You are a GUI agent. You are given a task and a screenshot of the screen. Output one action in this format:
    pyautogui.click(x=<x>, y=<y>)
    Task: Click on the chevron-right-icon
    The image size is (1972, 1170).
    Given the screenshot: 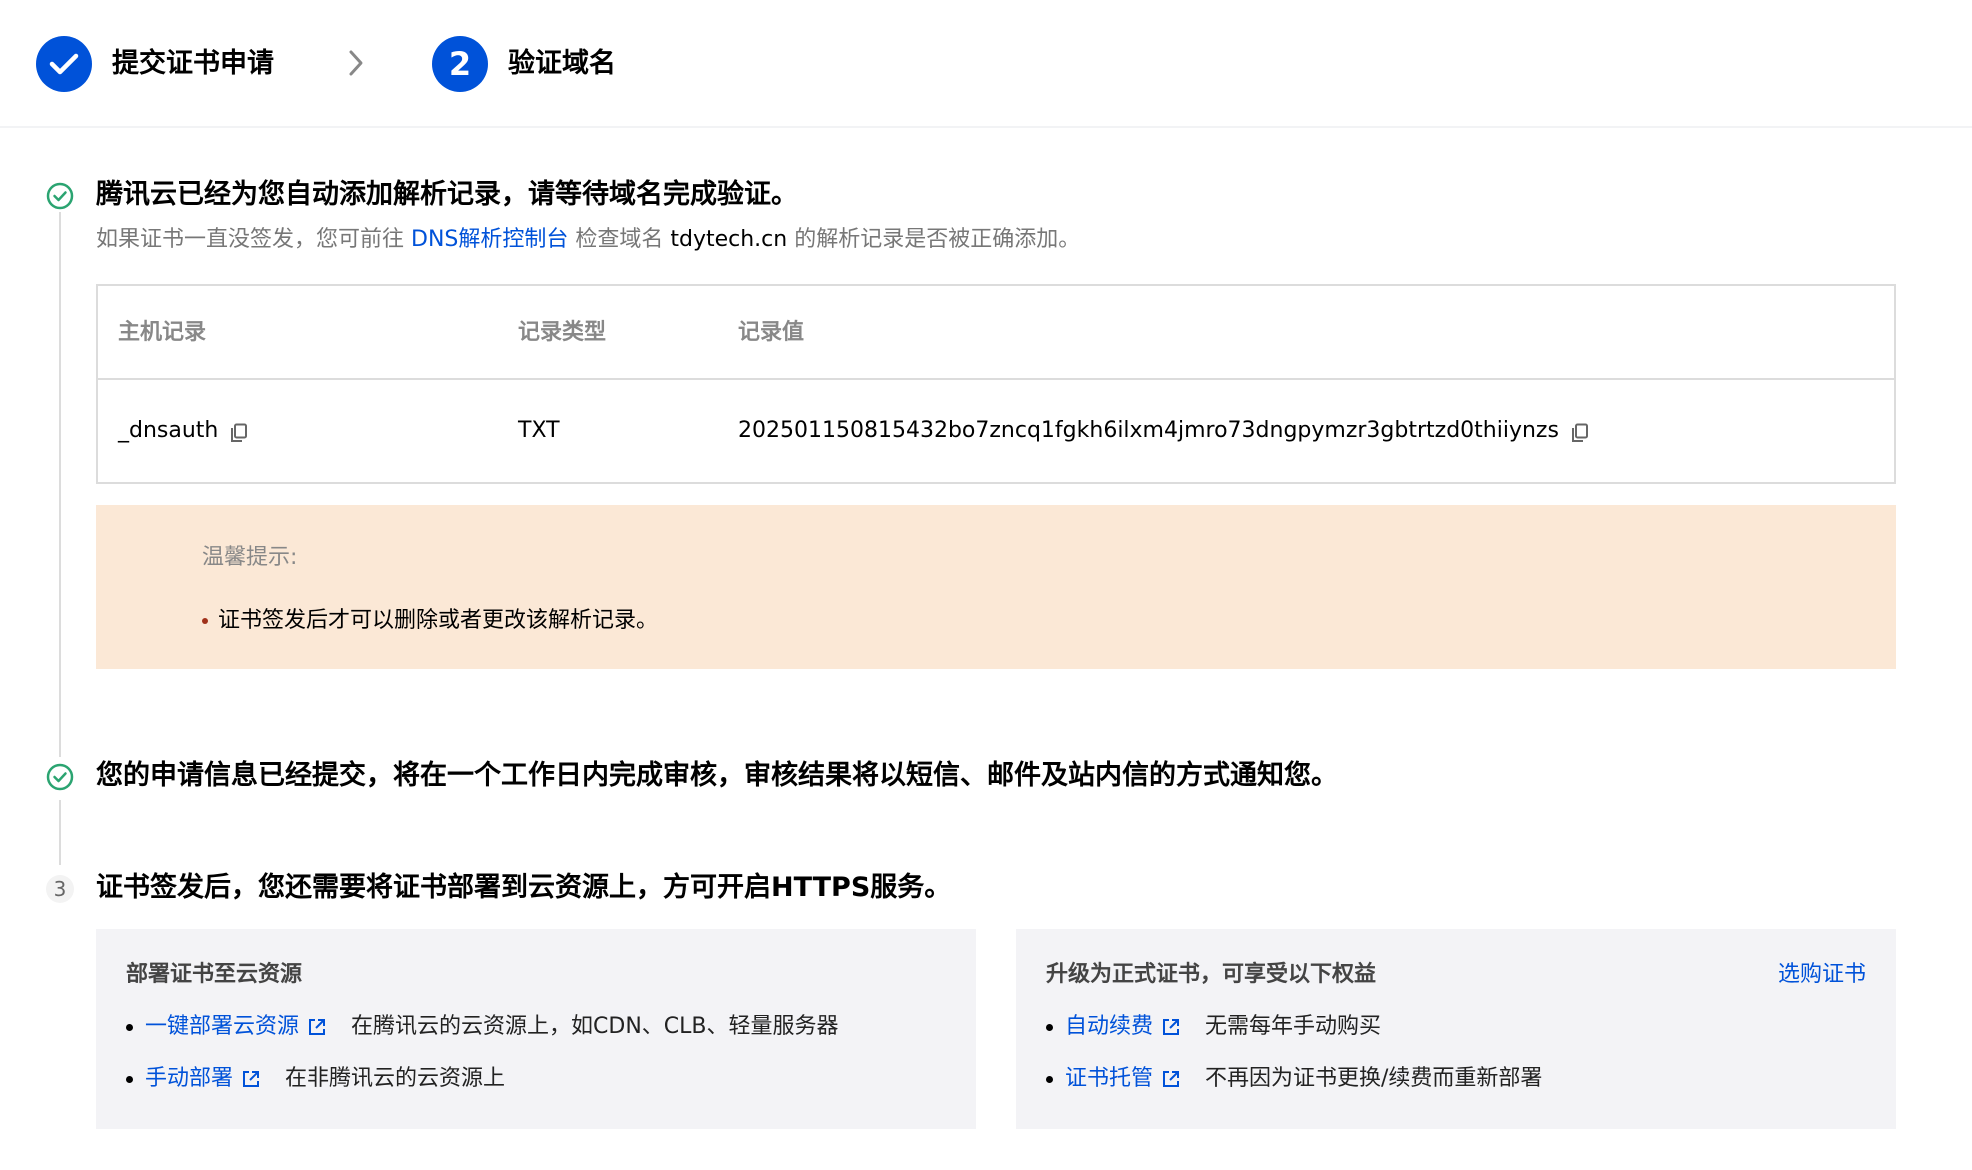 What is the action you would take?
    pyautogui.click(x=356, y=63)
    